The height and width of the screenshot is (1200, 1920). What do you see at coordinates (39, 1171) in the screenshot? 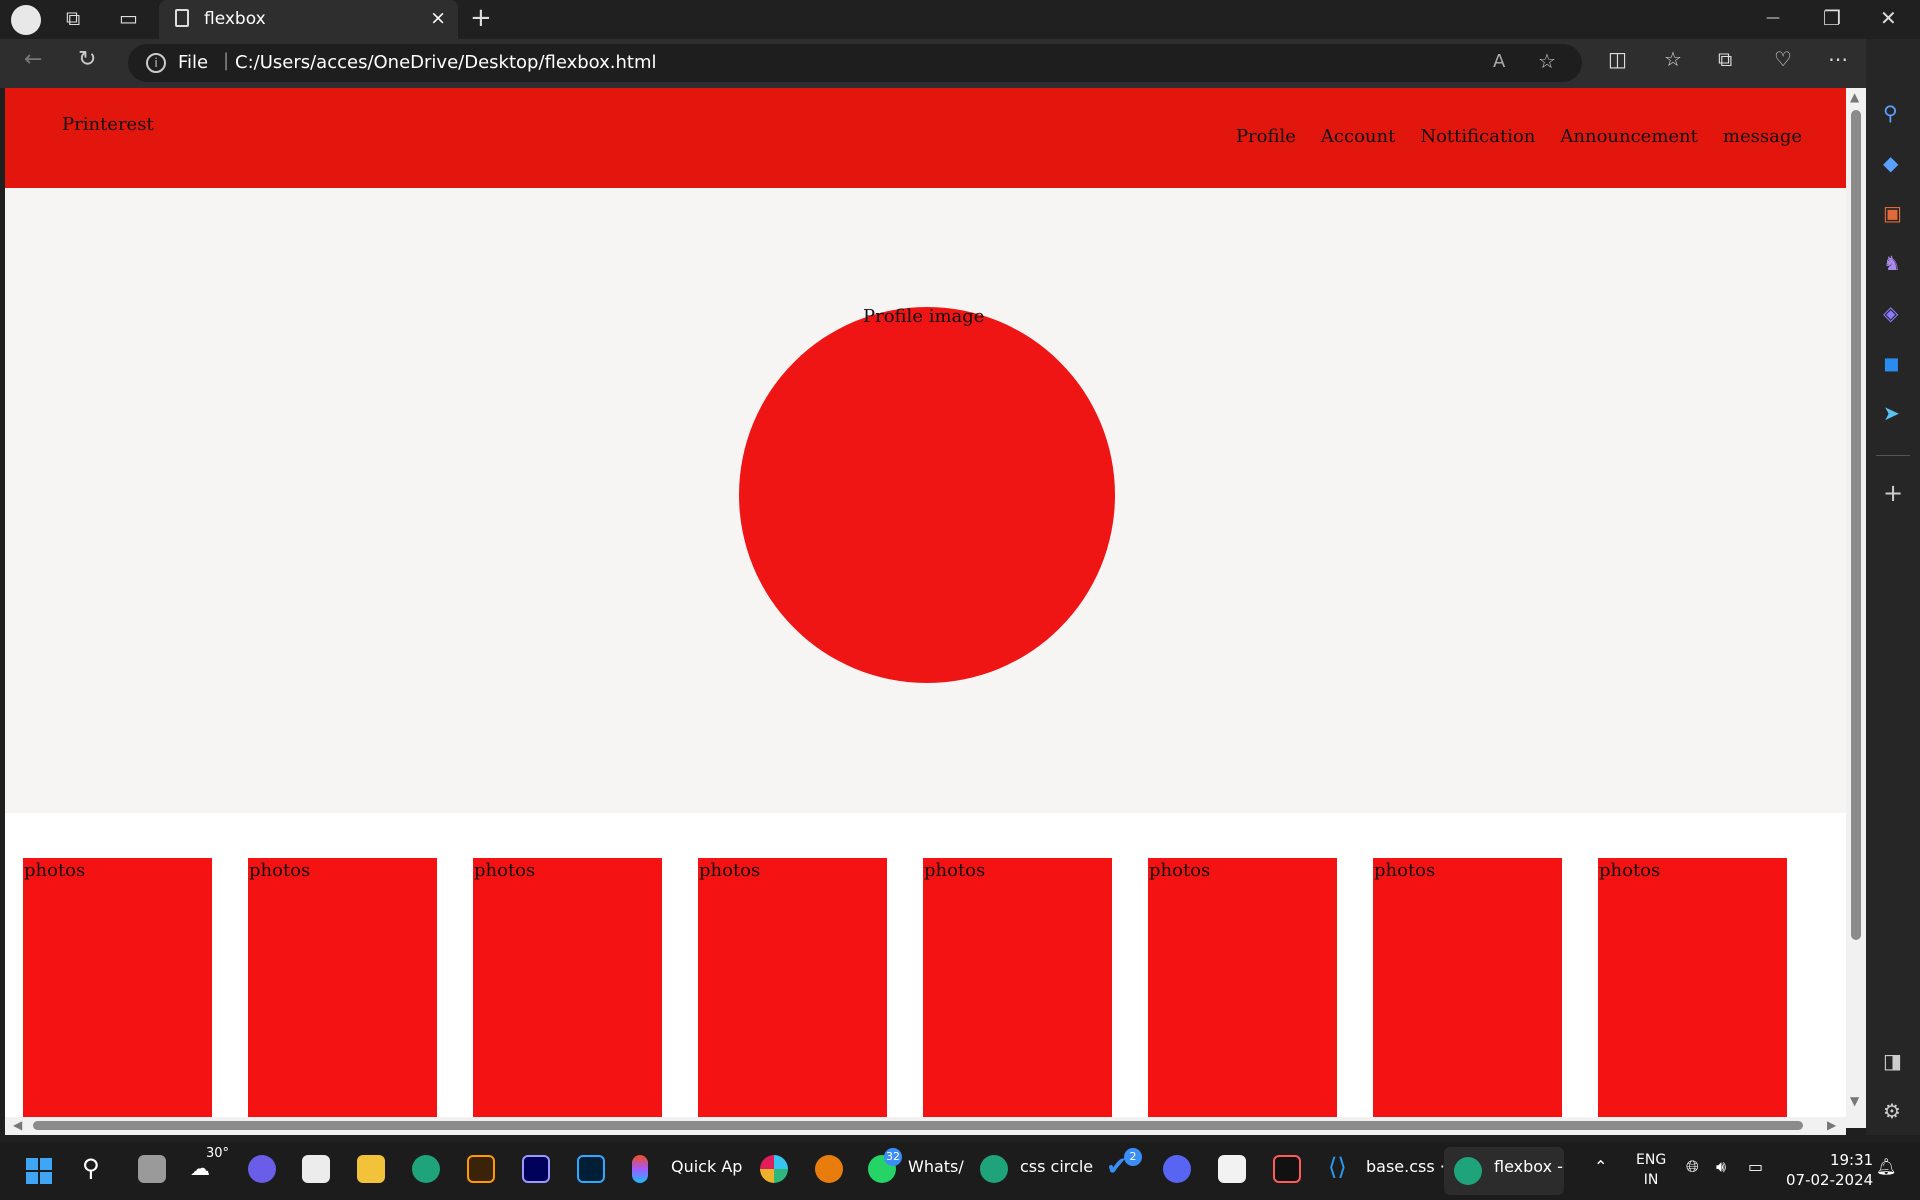
I see `start-button` at bounding box center [39, 1171].